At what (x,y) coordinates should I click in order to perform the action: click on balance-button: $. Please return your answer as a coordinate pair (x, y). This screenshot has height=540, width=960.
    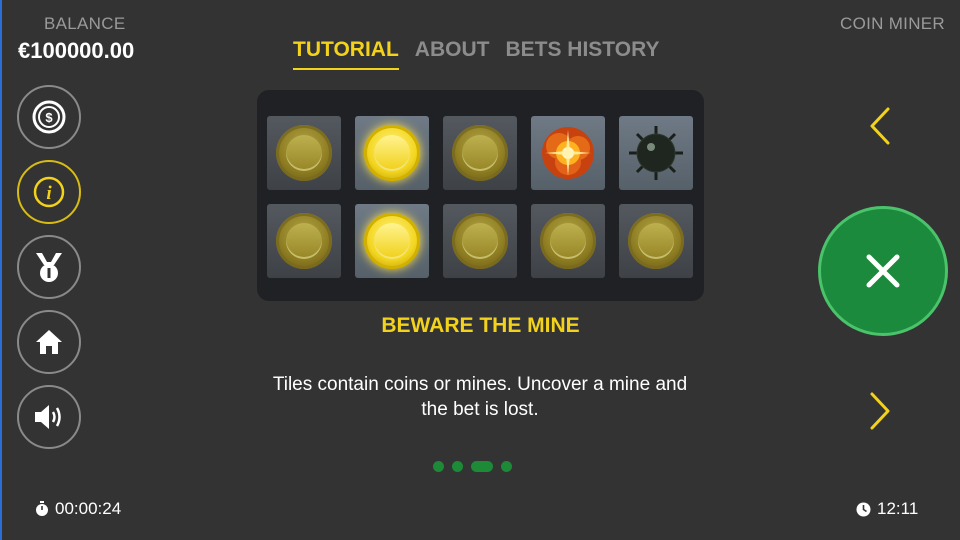
    Looking at the image, I should click on (49, 117).